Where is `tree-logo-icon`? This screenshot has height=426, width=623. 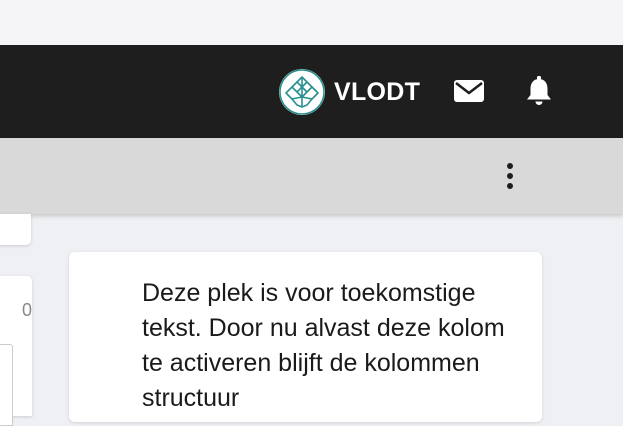 tree-logo-icon is located at coordinates (302, 92).